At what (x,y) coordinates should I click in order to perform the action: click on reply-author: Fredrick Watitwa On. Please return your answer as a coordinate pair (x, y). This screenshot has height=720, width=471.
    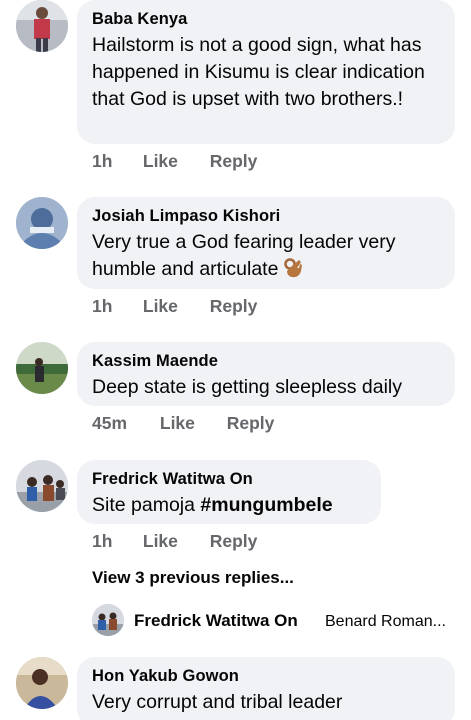
    Looking at the image, I should click on (216, 621).